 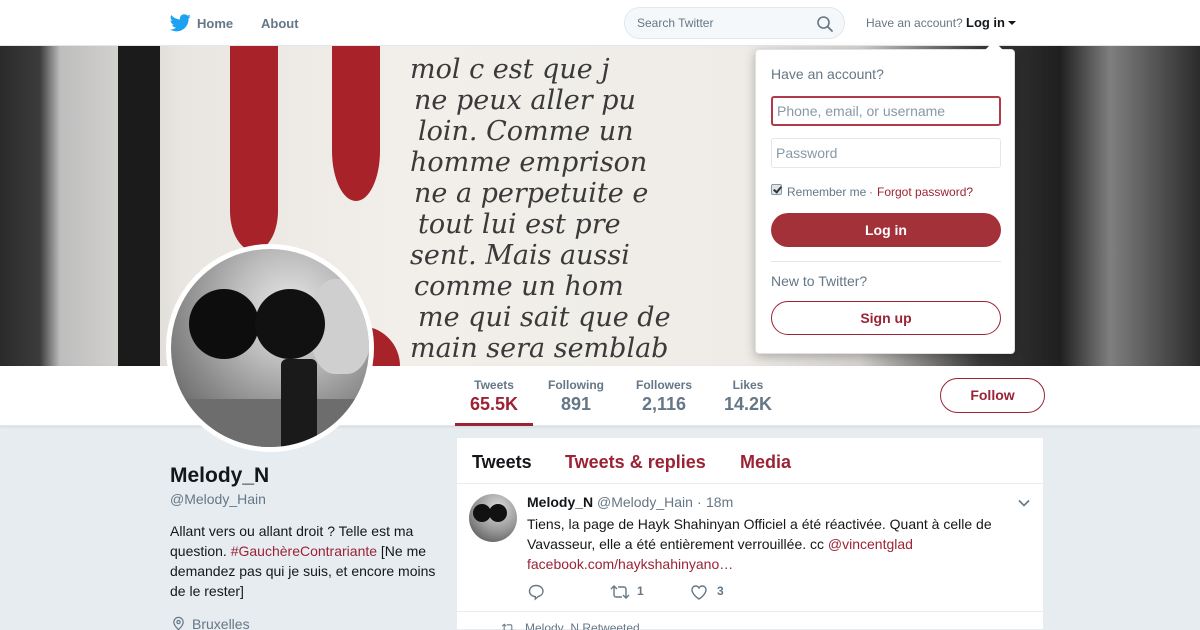 I want to click on like-count: 3, so click(x=720, y=591).